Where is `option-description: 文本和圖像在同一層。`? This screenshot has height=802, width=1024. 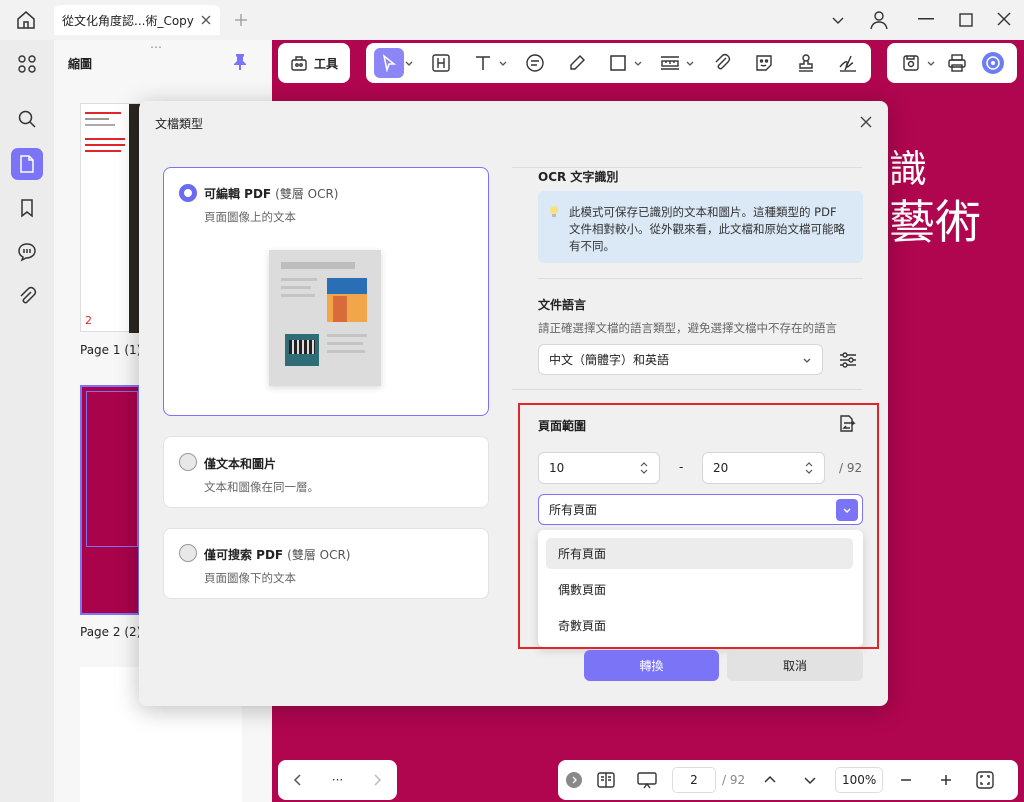
option-description: 文本和圖像在同一層。 is located at coordinates (261, 487).